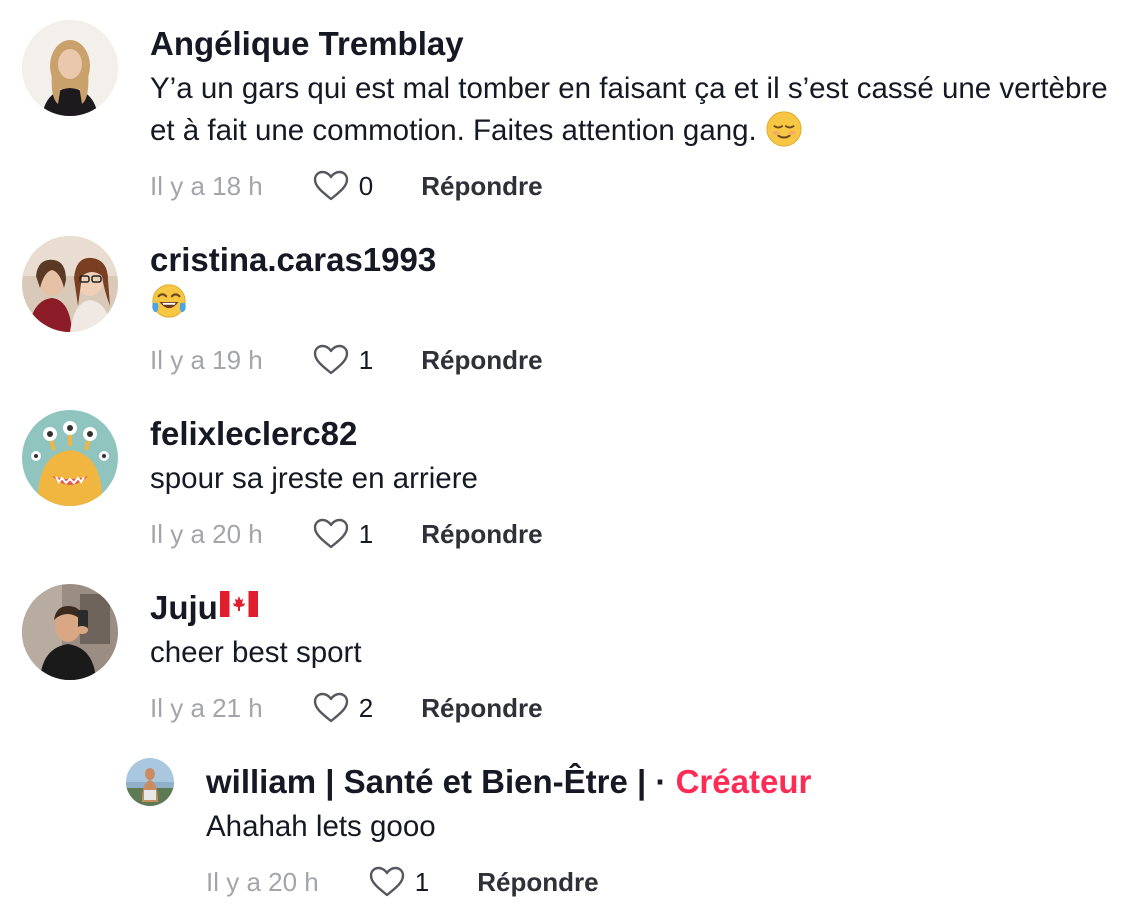 Image resolution: width=1128 pixels, height=920 pixels. Describe the element at coordinates (784, 129) in the screenshot. I see `relieved-face-icon` at that location.